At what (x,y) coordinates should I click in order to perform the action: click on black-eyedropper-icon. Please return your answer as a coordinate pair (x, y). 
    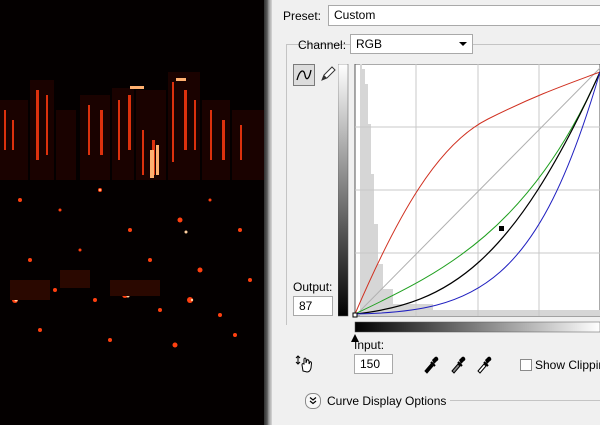
    Looking at the image, I should click on (431, 365).